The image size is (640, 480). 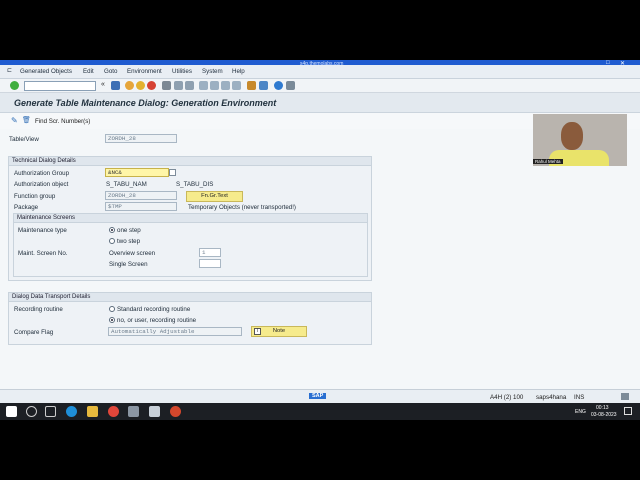 What do you see at coordinates (62, 121) in the screenshot?
I see `find-screen-numbers-button: Find Scr. Number(s)` at bounding box center [62, 121].